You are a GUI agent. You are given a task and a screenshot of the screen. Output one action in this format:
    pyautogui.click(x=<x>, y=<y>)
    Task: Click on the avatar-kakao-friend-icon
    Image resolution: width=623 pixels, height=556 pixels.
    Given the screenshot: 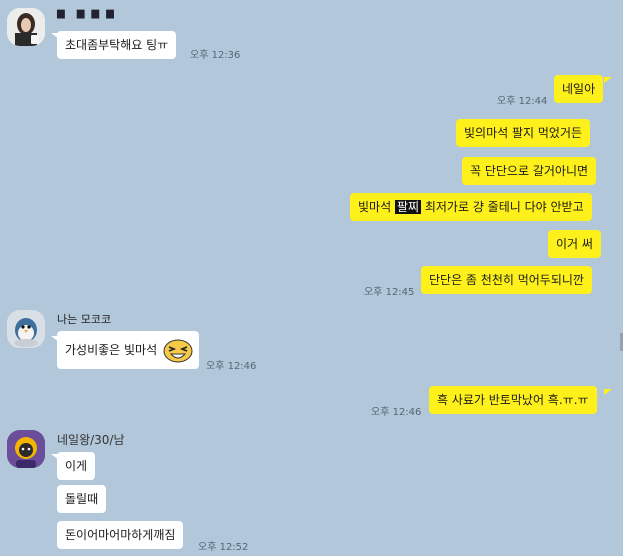 What is the action you would take?
    pyautogui.click(x=26, y=449)
    